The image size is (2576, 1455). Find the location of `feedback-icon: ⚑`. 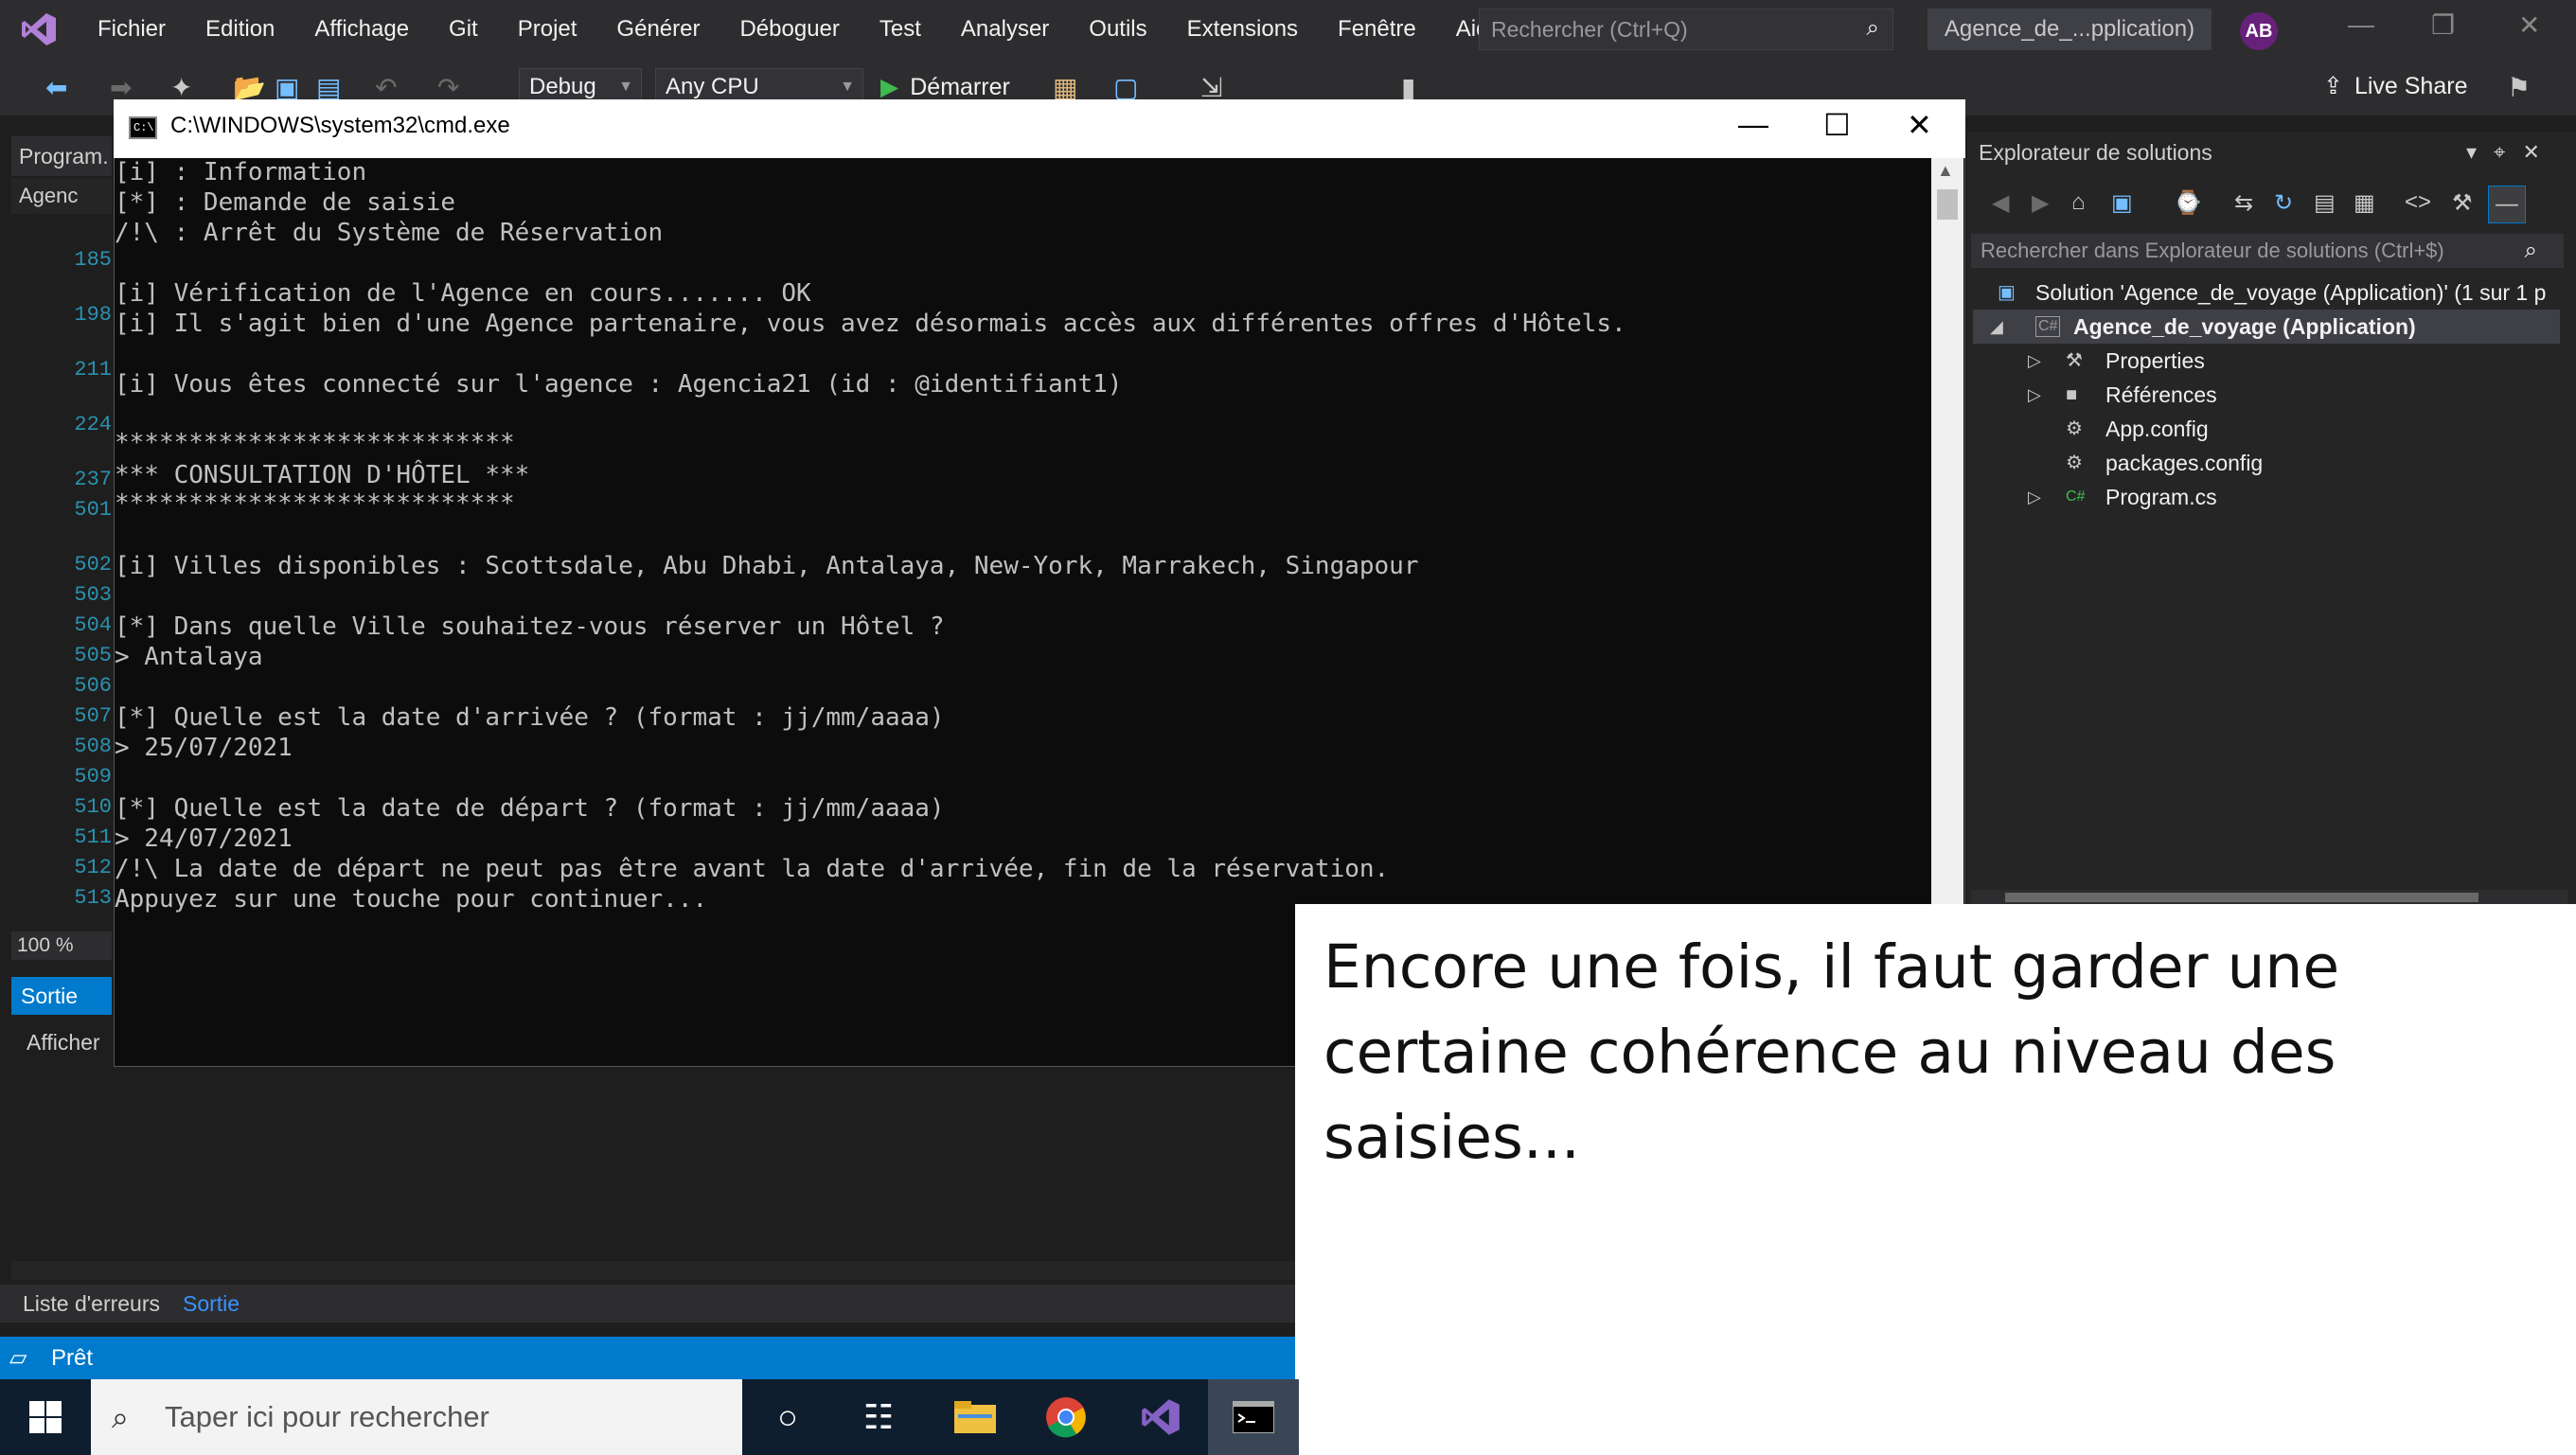

feedback-icon: ⚑ is located at coordinates (2519, 87).